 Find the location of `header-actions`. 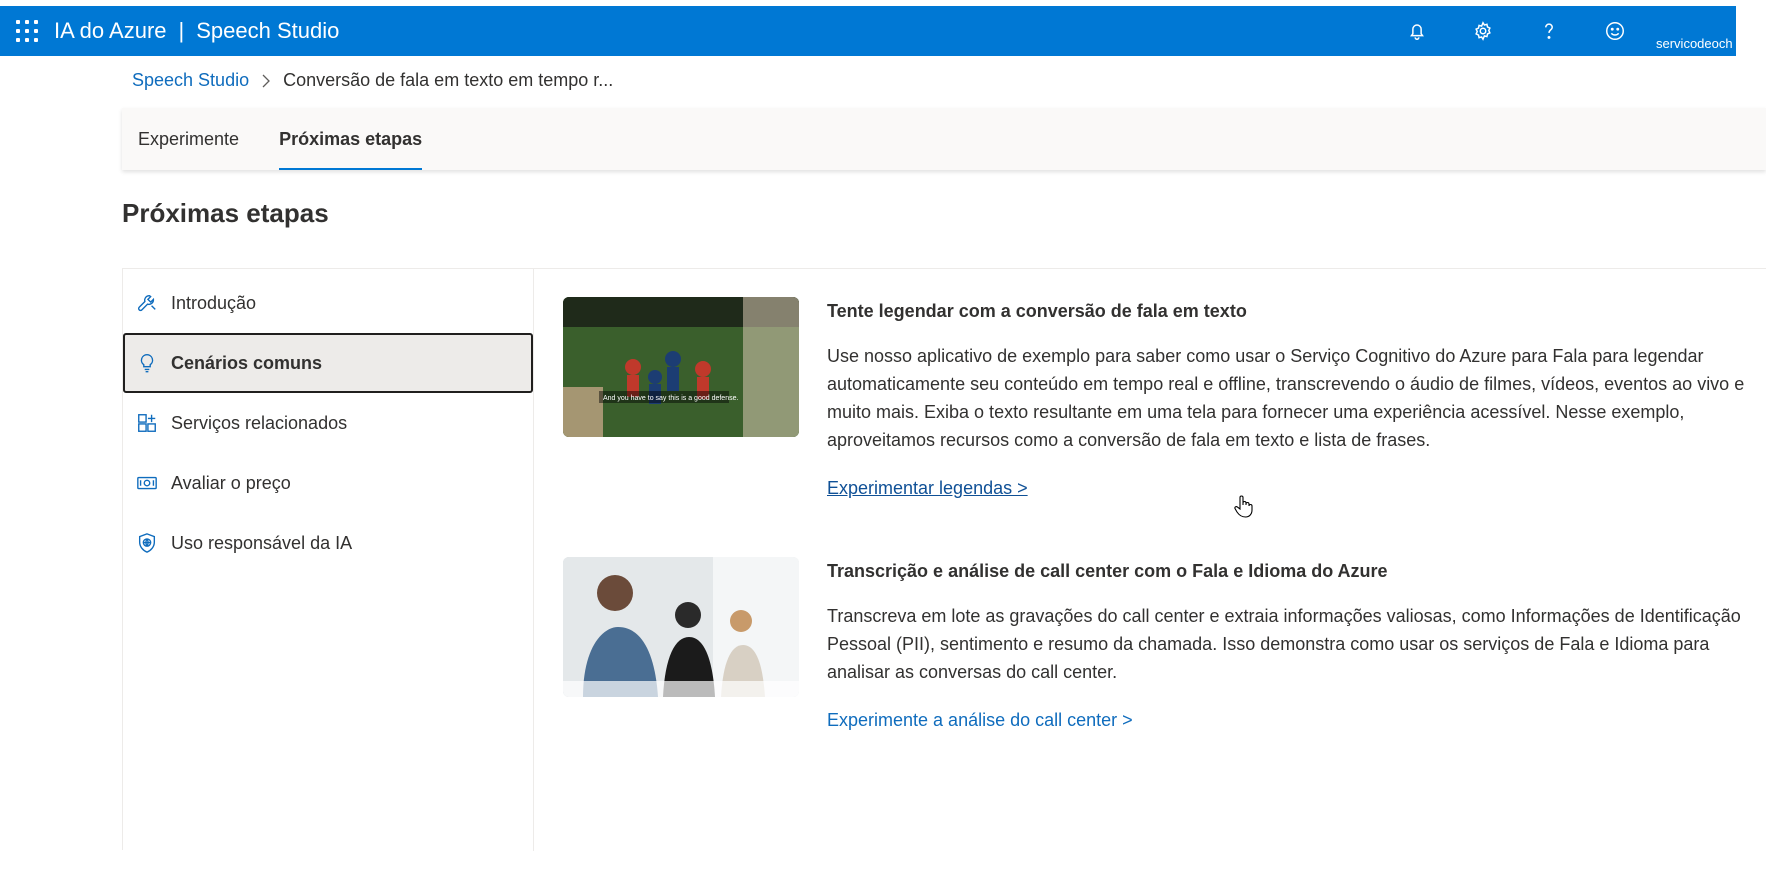

header-actions is located at coordinates (1516, 31).